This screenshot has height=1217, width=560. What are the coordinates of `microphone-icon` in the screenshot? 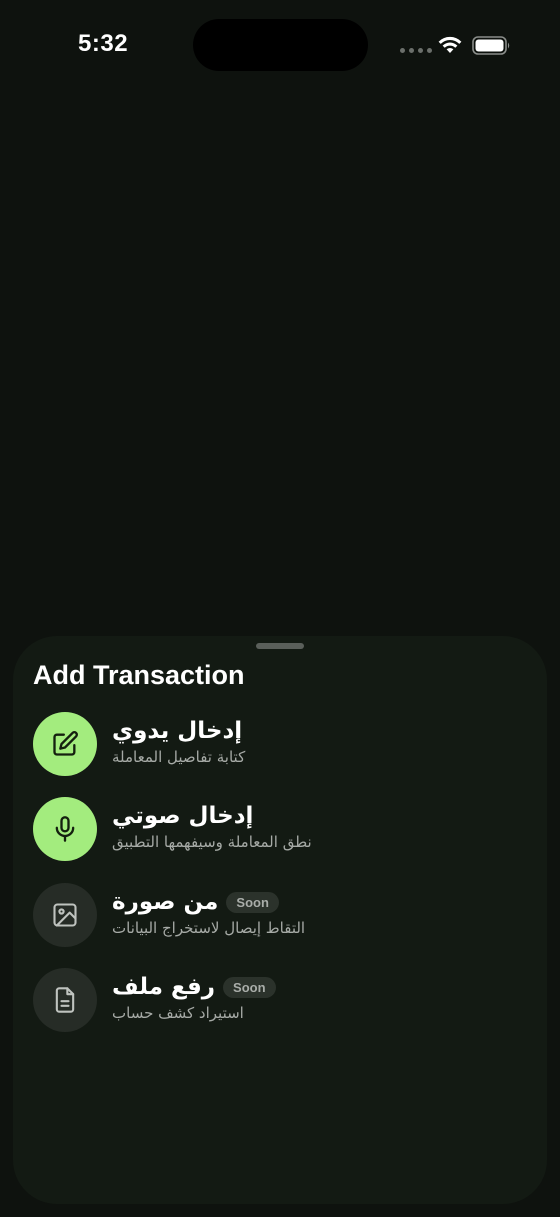 It's located at (65, 829).